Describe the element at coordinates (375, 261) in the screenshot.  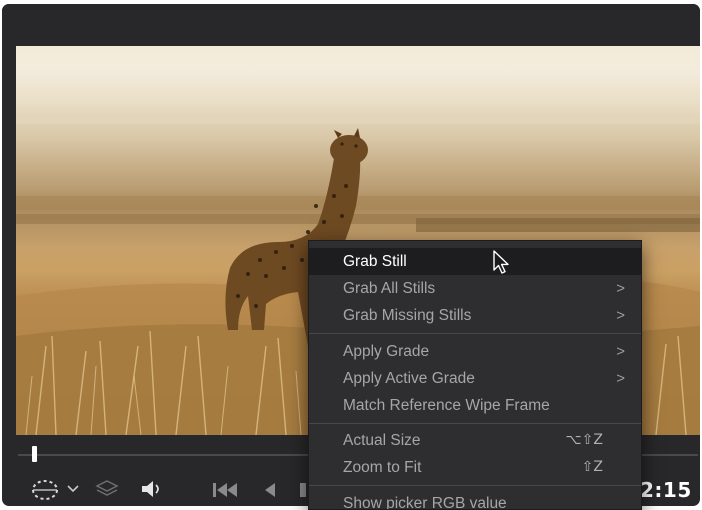
I see `menu-item-label: Grab Still` at that location.